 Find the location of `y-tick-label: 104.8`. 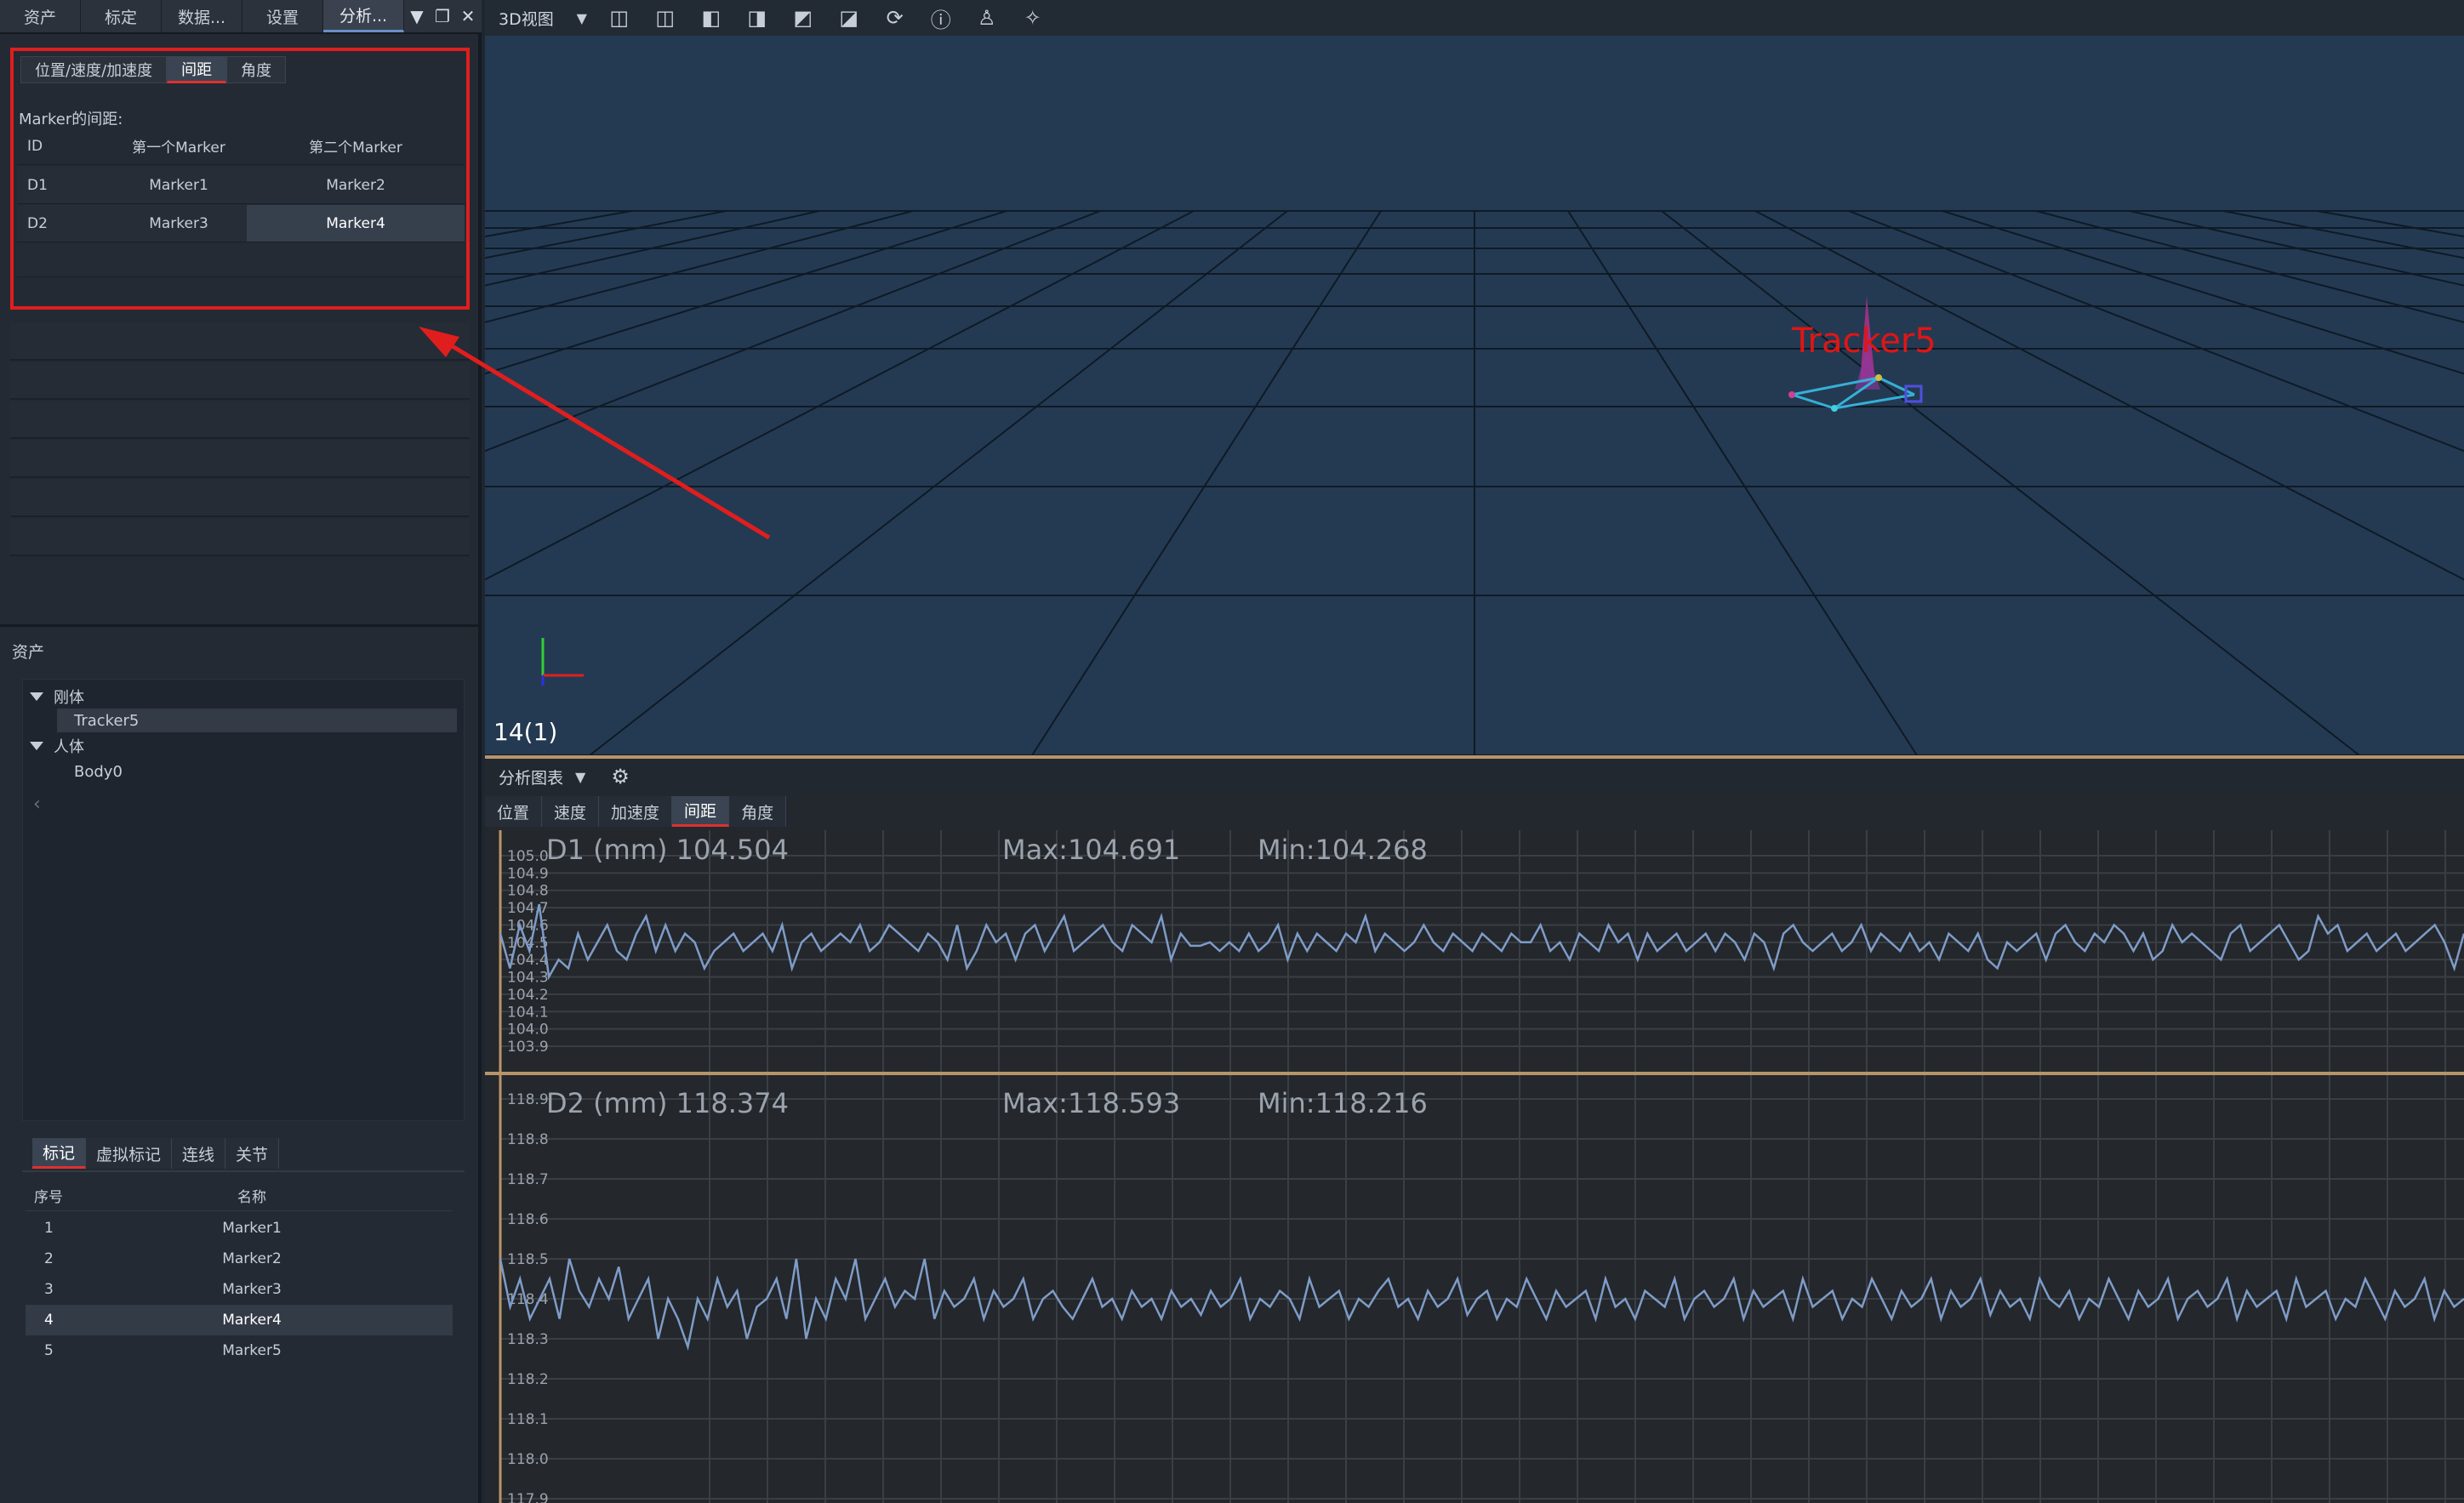

y-tick-label: 104.8 is located at coordinates (528, 891).